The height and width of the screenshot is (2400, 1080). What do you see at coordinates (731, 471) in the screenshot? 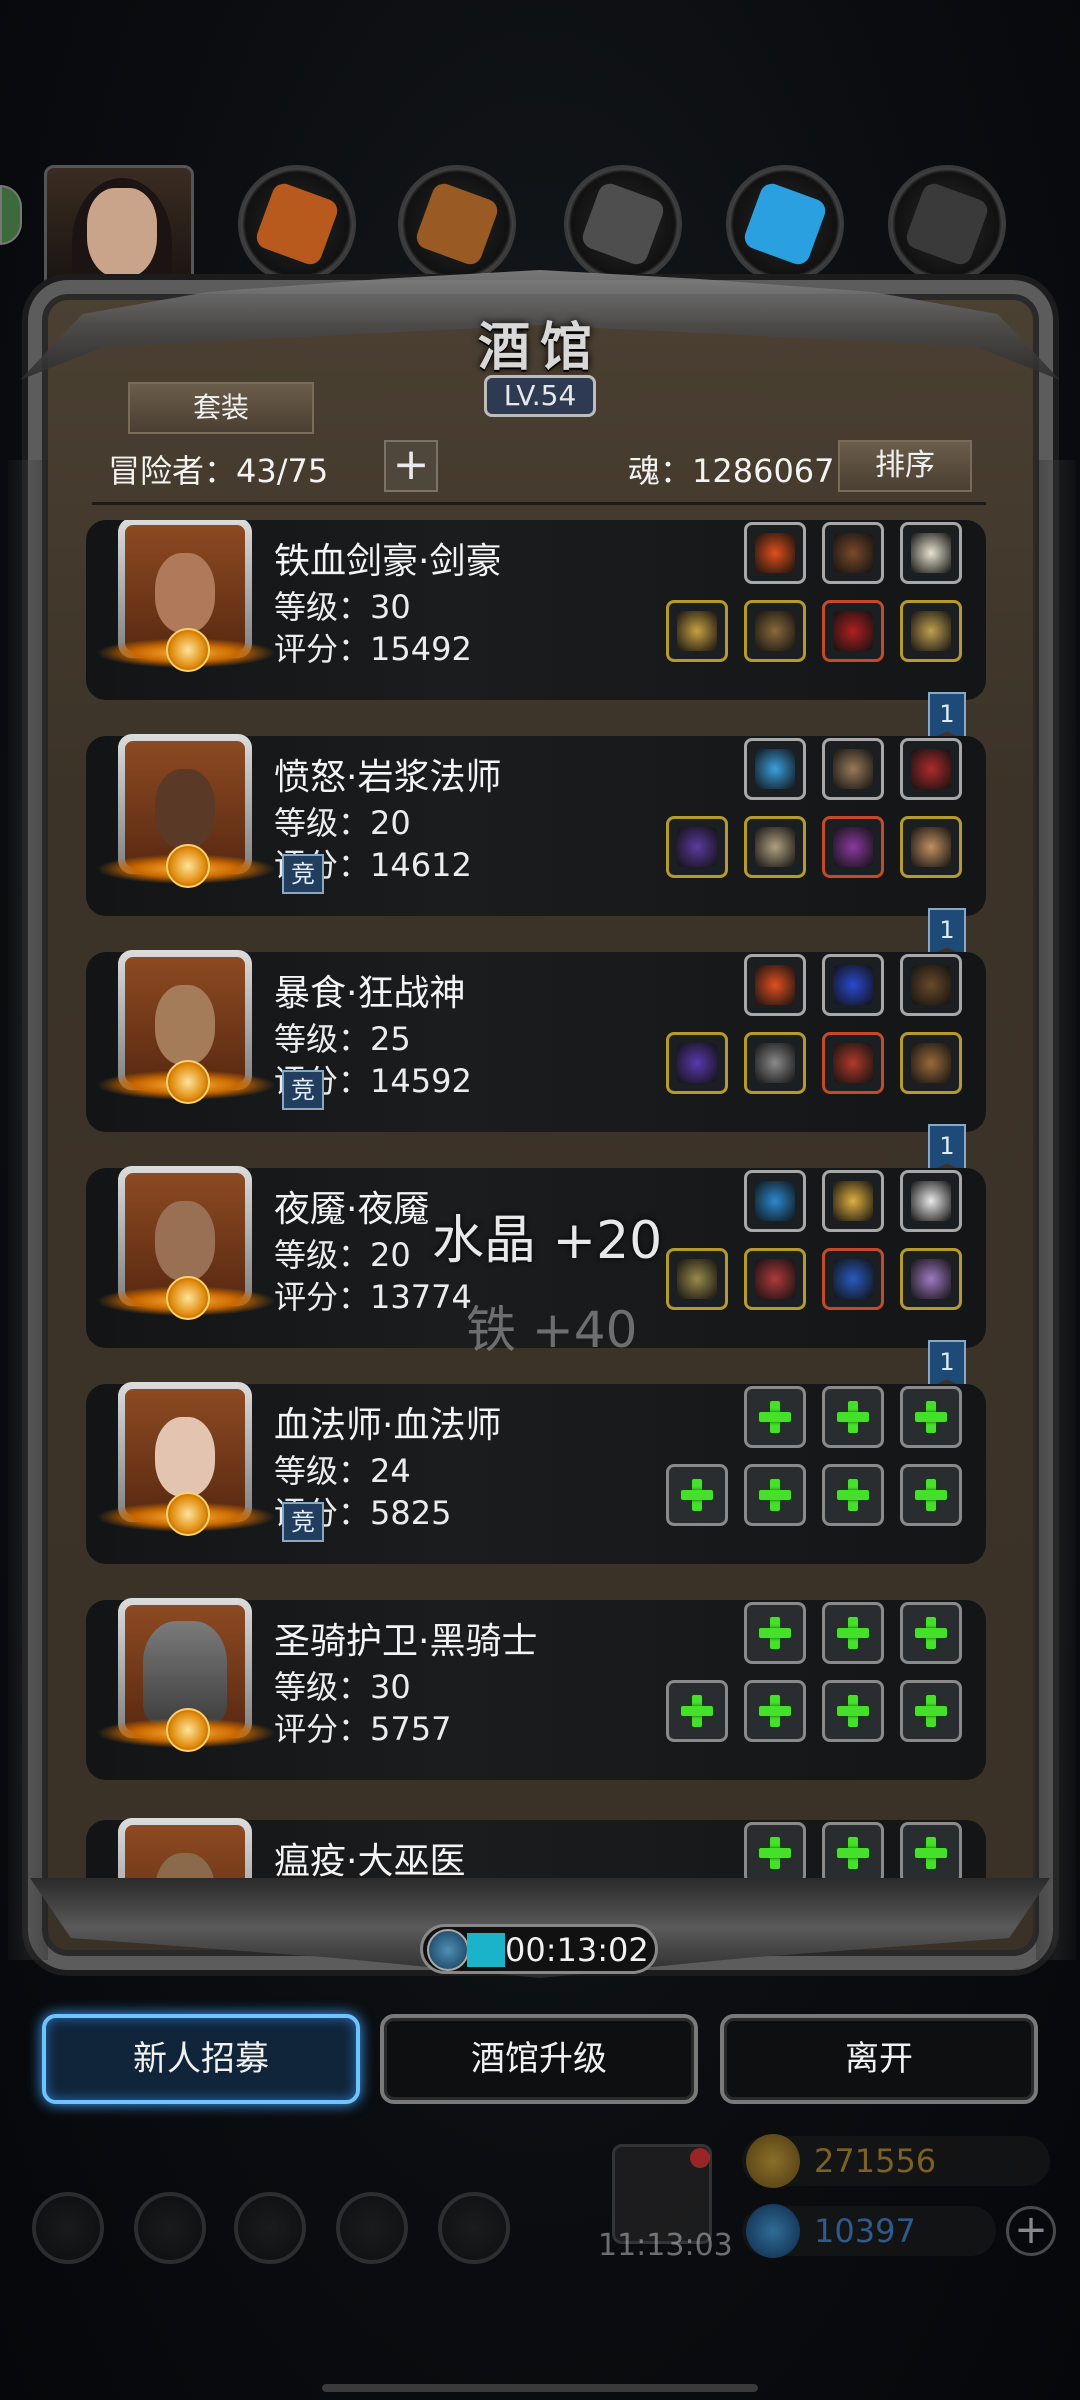
I see `soul-count: 魂：1286067` at bounding box center [731, 471].